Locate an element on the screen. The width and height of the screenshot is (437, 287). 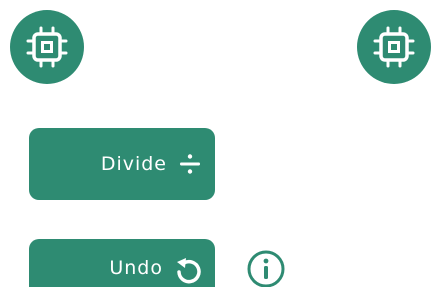
info-icon is located at coordinates (266, 268).